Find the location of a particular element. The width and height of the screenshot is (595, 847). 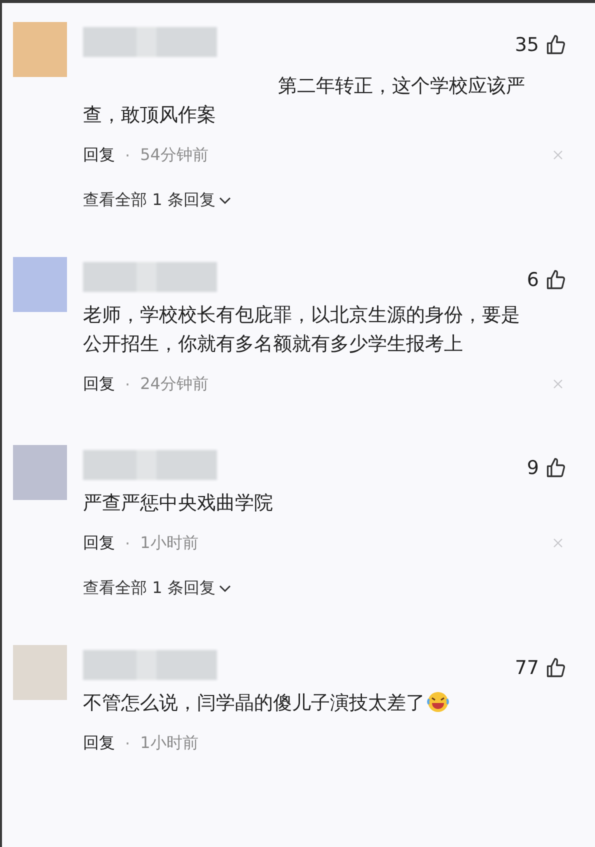

comment-text: 老师，学校校长有包庇罪，以北京生源的身份，要是公开招生，你就有多名额就有多少学生报考上 is located at coordinates (302, 330).